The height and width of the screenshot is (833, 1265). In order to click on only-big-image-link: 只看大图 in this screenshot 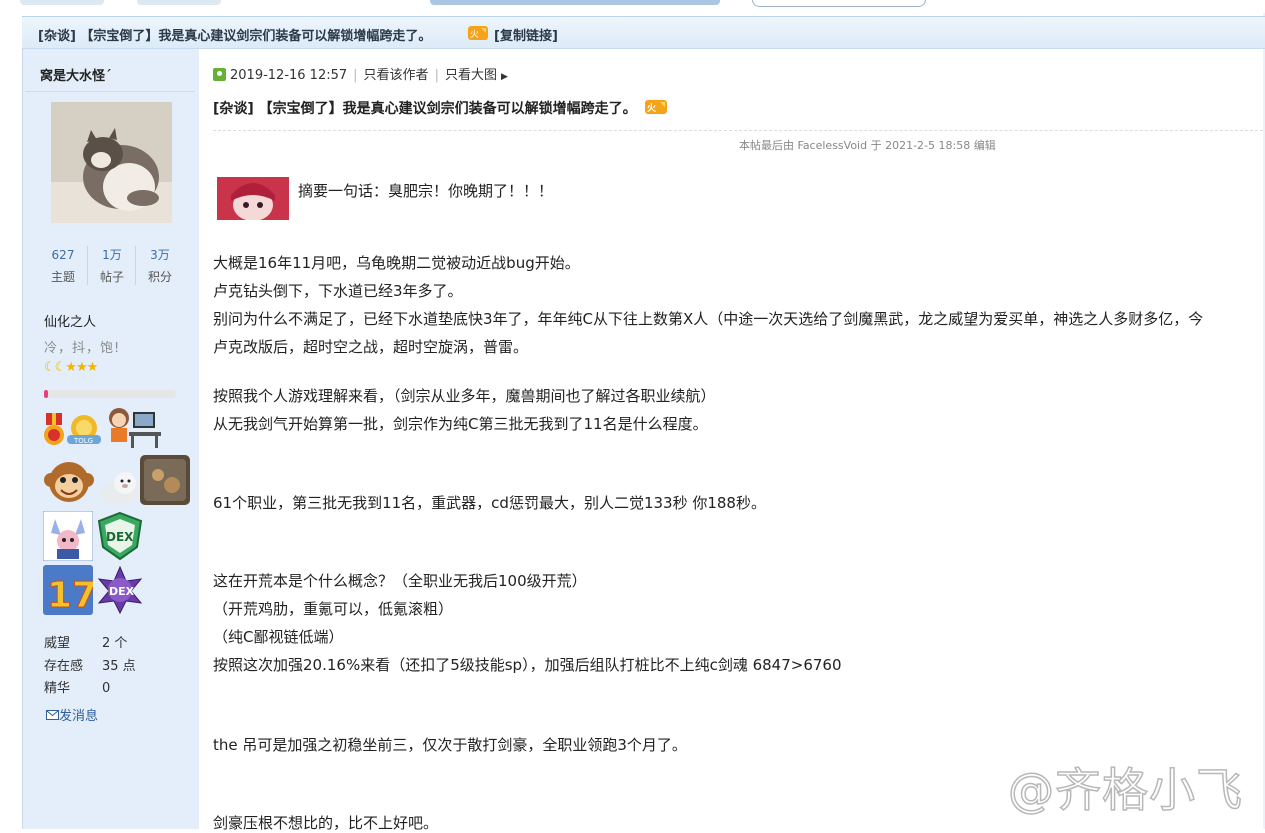, I will do `click(471, 75)`.